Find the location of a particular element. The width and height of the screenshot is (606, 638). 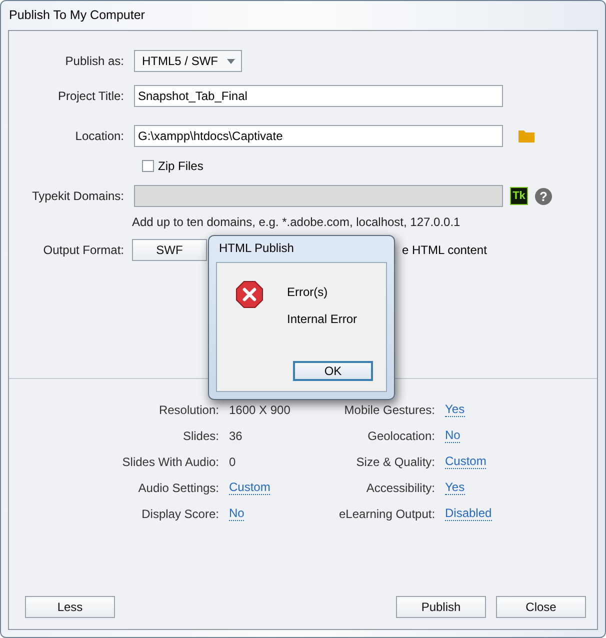

field-label: Publish as: is located at coordinates (94, 61).